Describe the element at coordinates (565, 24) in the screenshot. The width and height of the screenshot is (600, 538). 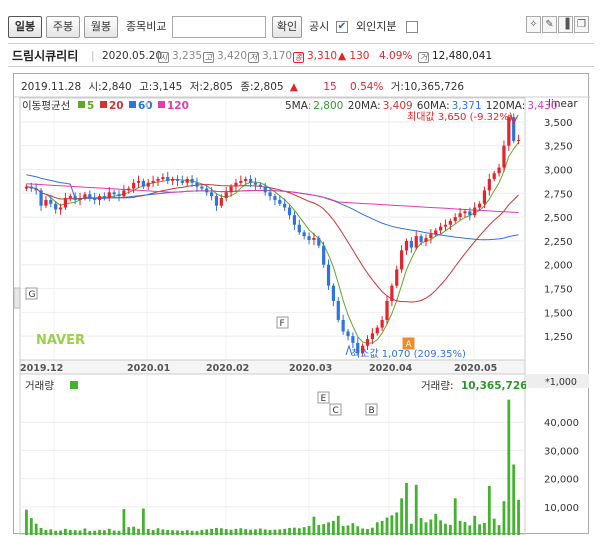
I see `panel-icon: ▐` at that location.